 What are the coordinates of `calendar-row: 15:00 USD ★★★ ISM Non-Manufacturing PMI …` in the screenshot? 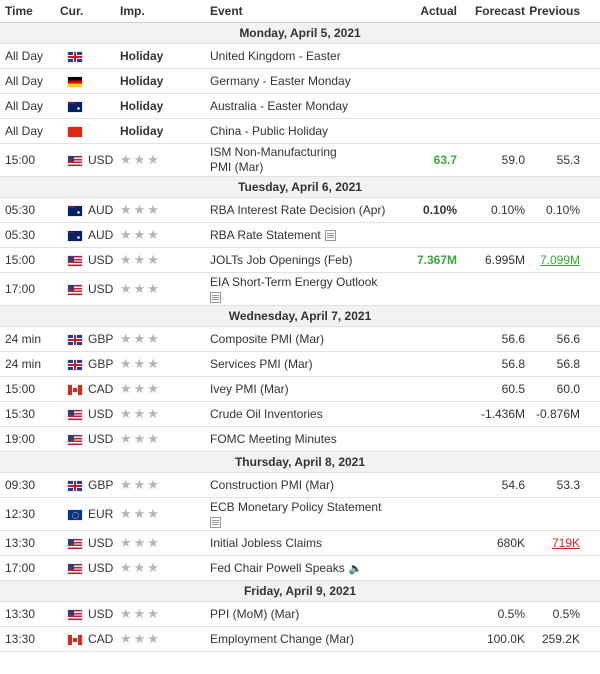 It's located at (300, 160).